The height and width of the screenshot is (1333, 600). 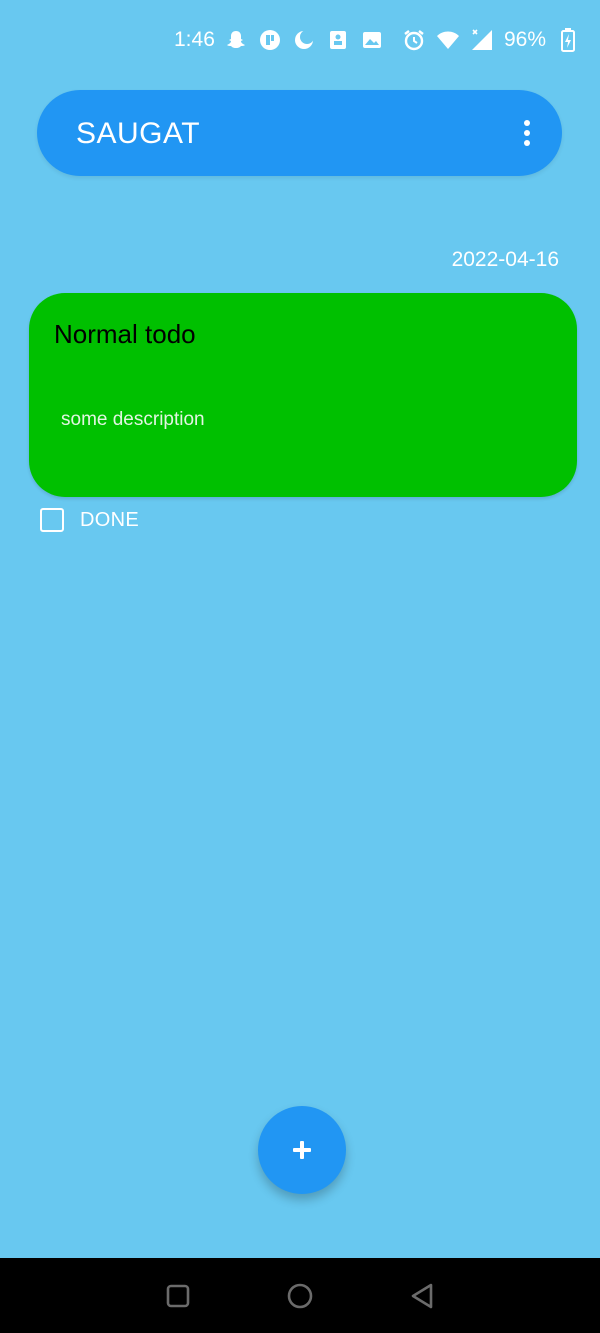 I want to click on status-time: 1:46, so click(x=194, y=39).